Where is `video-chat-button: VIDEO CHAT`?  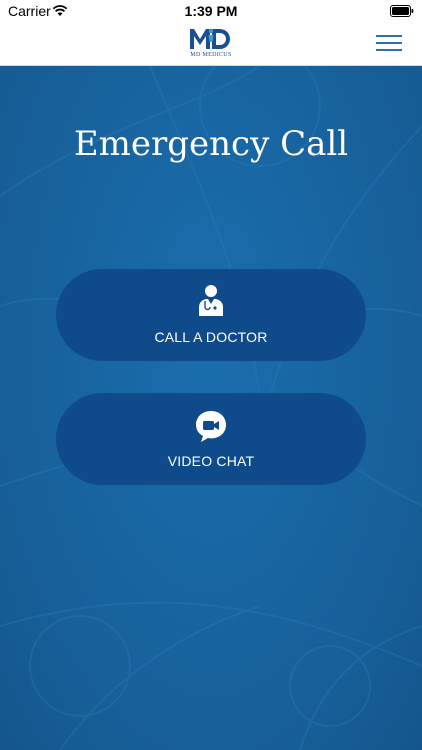
video-chat-button: VIDEO CHAT is located at coordinates (211, 439).